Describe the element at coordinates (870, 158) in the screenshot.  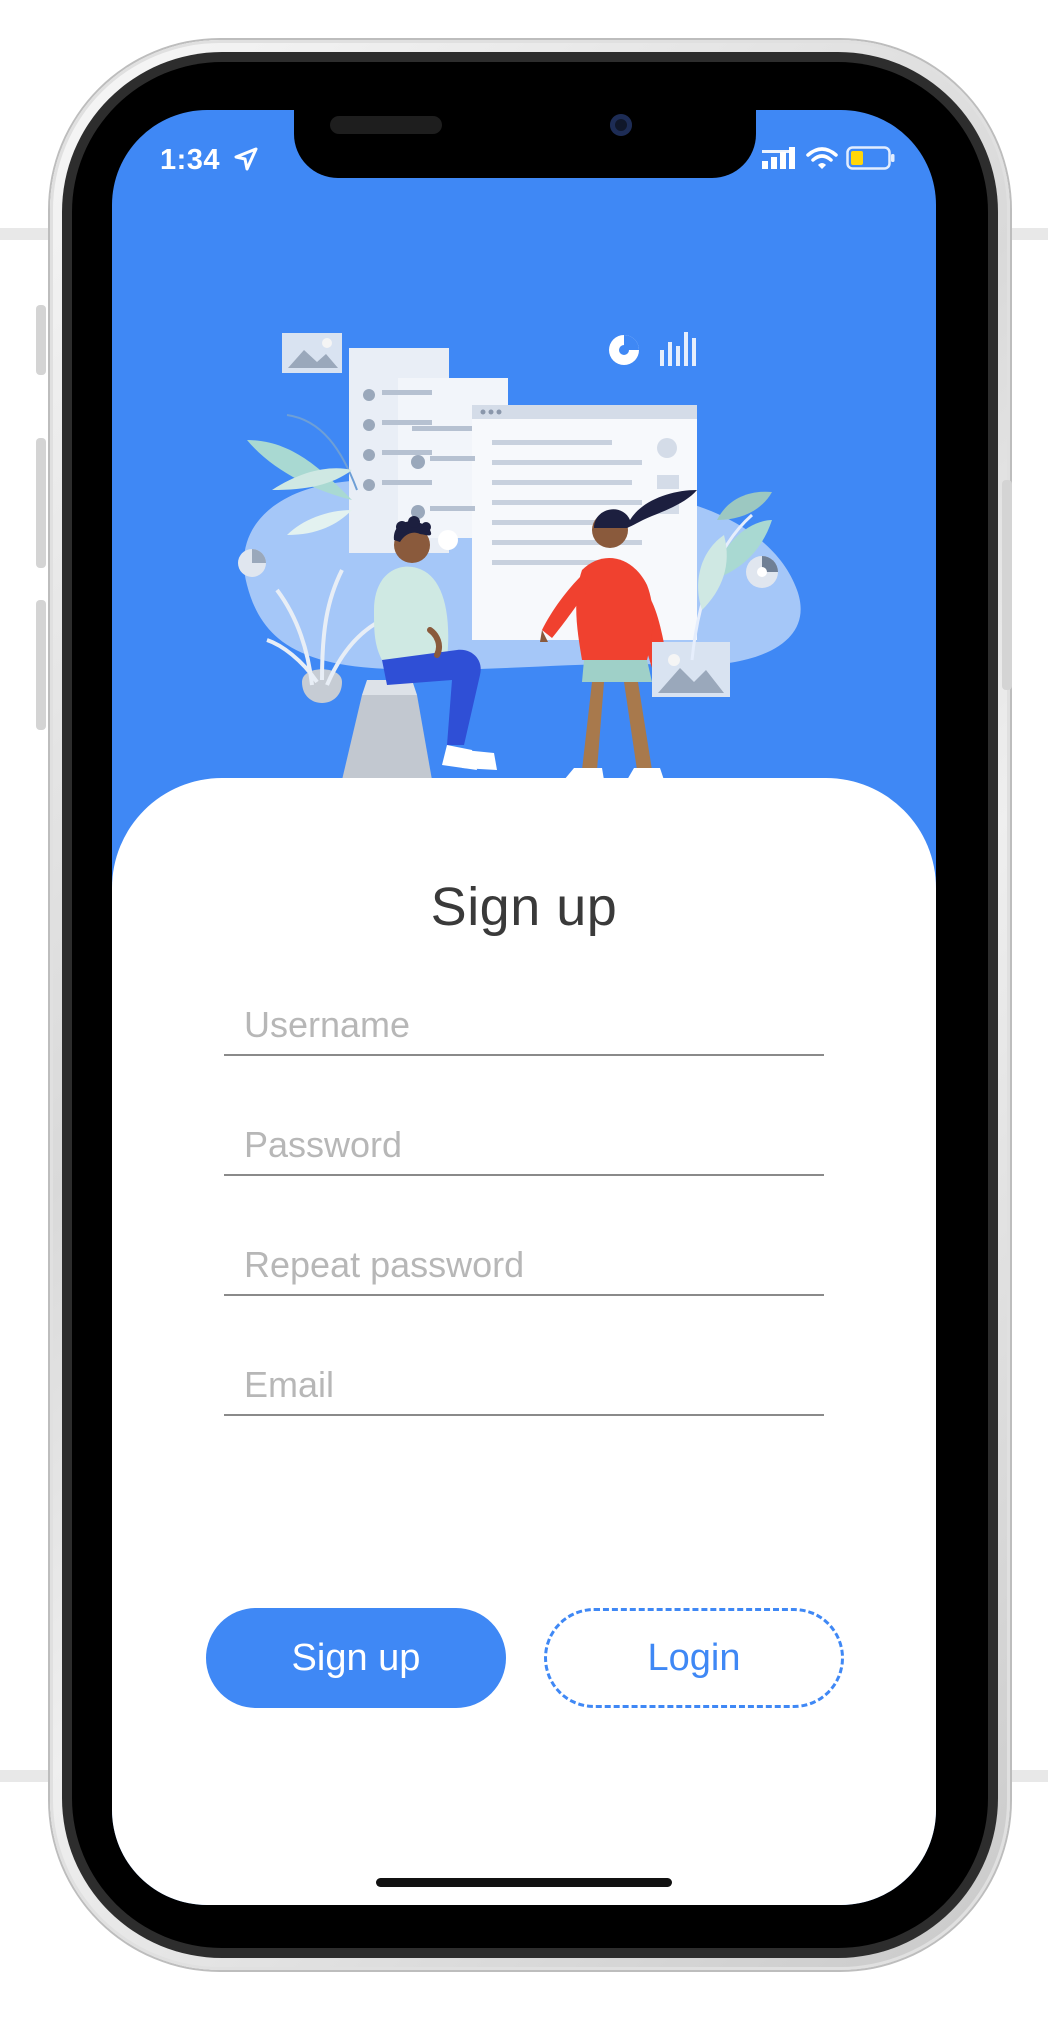
I see `battery-icon` at that location.